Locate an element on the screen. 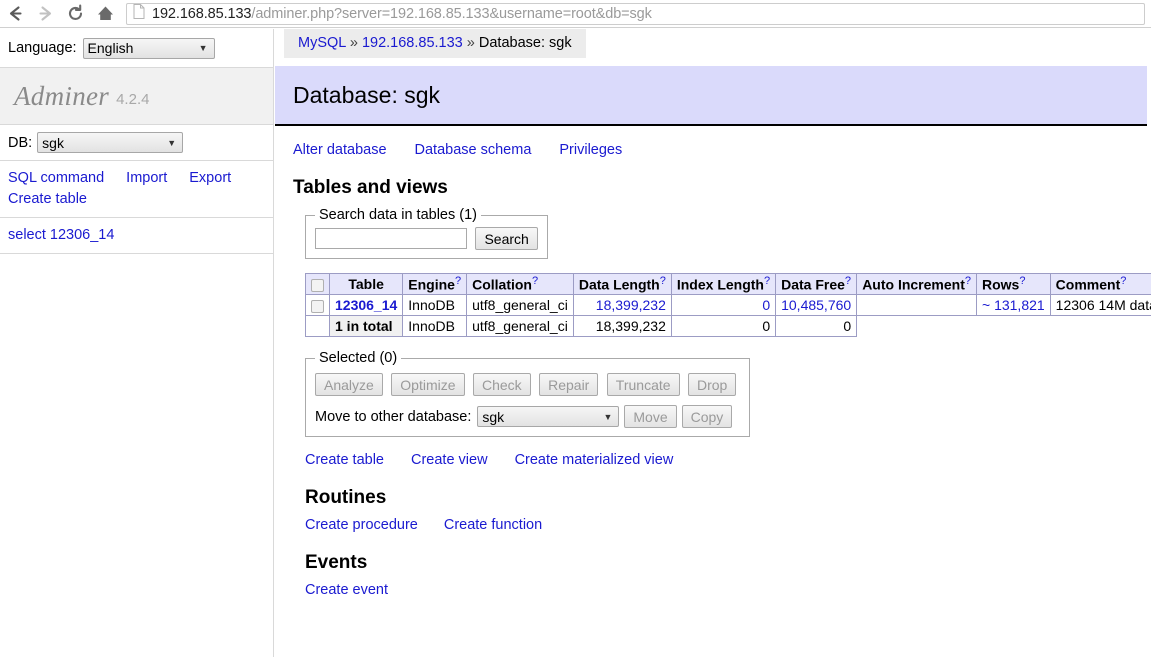  sidebar-link-import: Import is located at coordinates (146, 178).